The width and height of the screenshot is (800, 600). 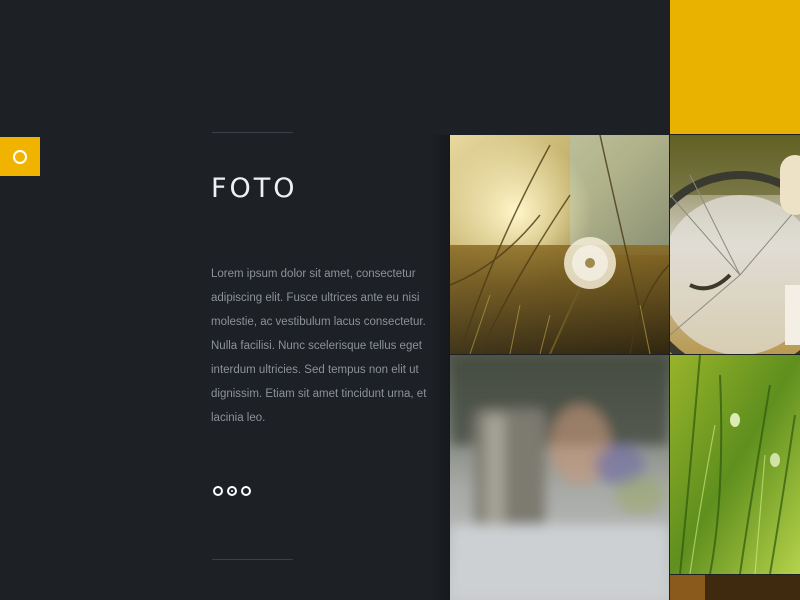 What do you see at coordinates (254, 188) in the screenshot?
I see `section-title: FOTO` at bounding box center [254, 188].